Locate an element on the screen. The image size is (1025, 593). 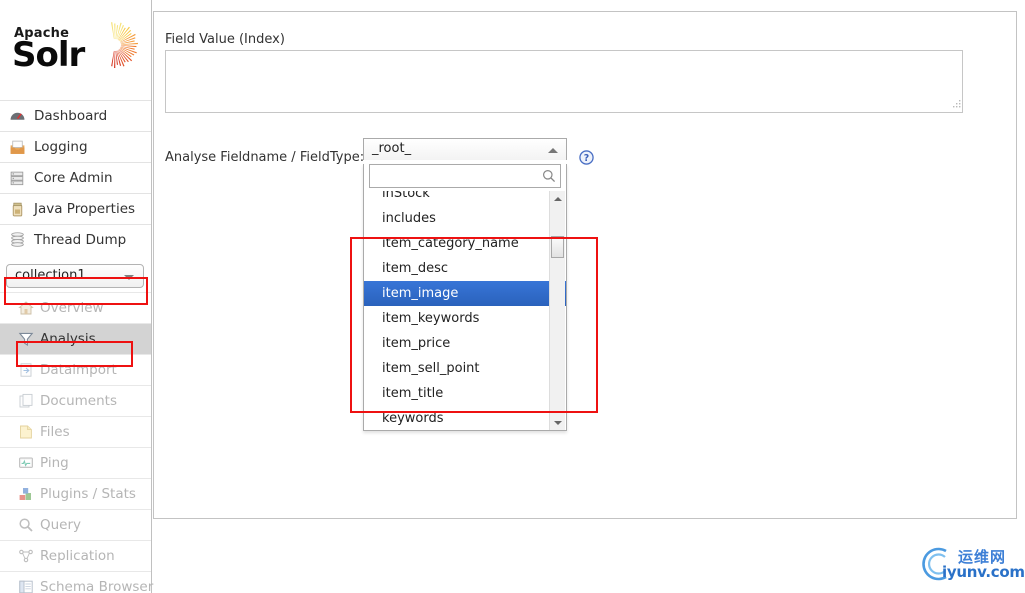
watermark-en-text: iyunv.com is located at coordinates (983, 572).